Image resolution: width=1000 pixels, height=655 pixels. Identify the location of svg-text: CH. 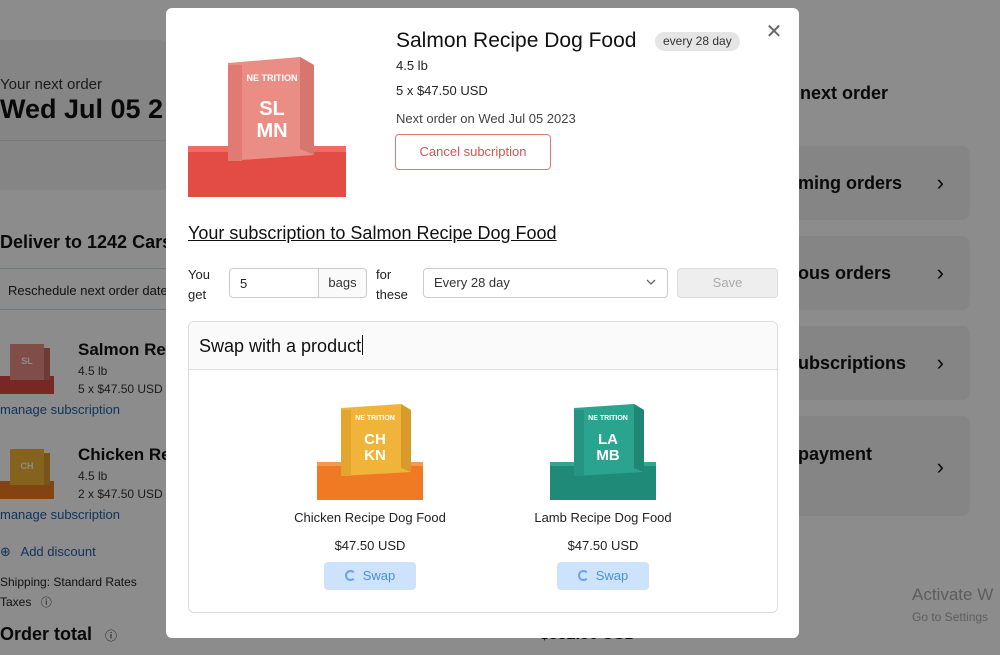
(375, 439).